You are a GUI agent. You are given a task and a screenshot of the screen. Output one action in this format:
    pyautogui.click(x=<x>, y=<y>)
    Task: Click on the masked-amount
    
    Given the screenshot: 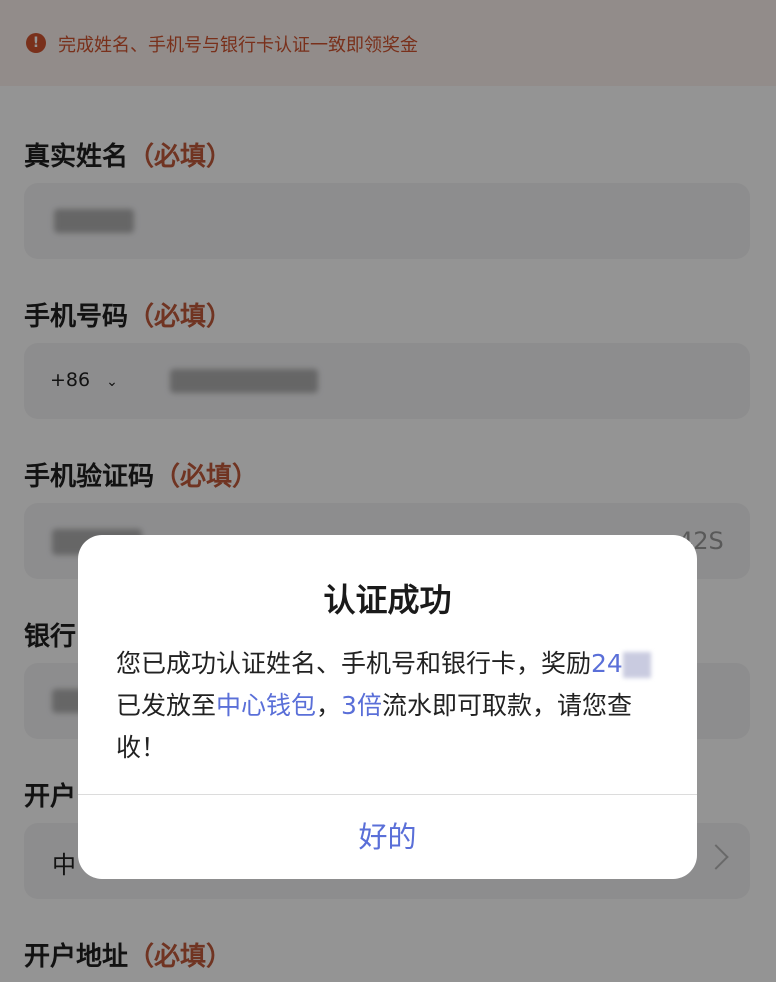 What is the action you would take?
    pyautogui.click(x=636, y=665)
    